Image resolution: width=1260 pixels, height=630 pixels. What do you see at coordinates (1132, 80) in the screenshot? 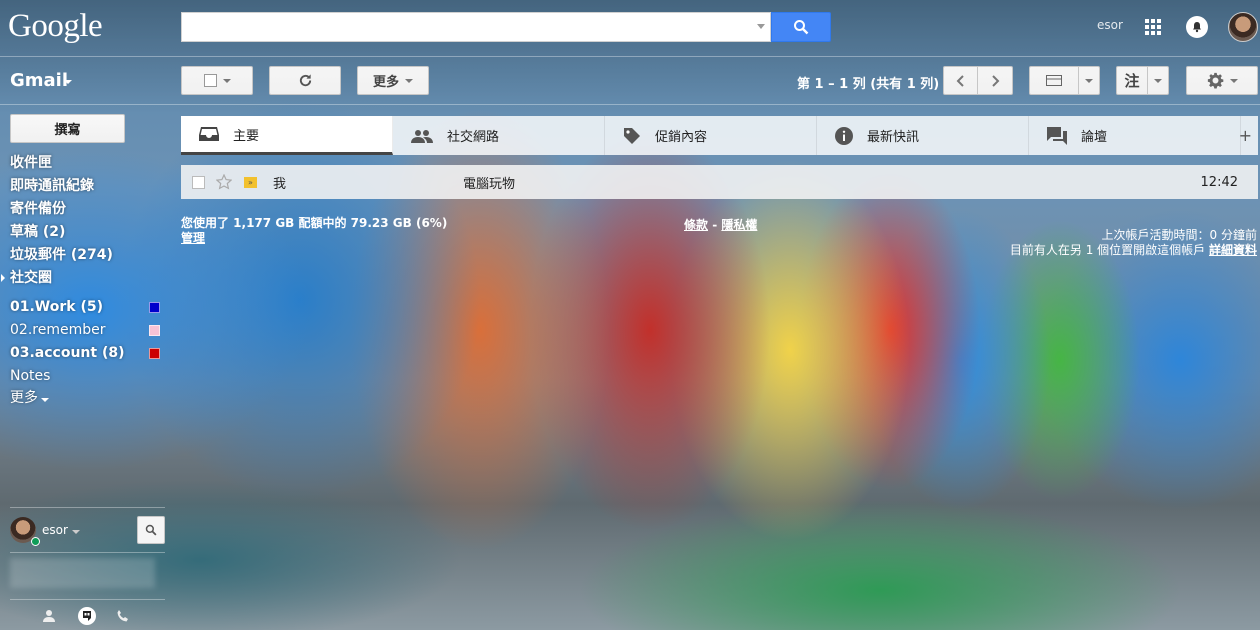
I see `input-tools-button: 注` at bounding box center [1132, 80].